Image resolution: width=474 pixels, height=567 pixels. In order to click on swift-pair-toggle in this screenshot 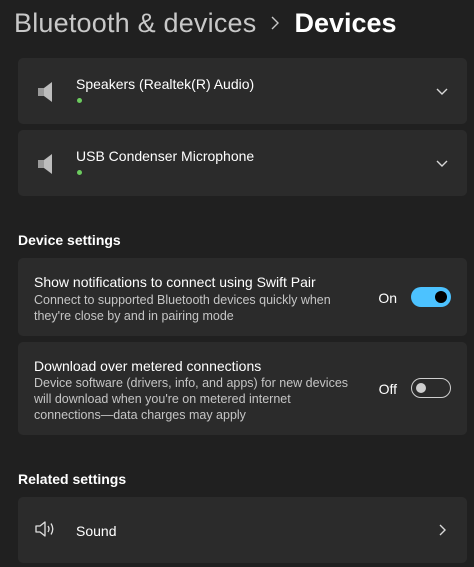, I will do `click(431, 297)`.